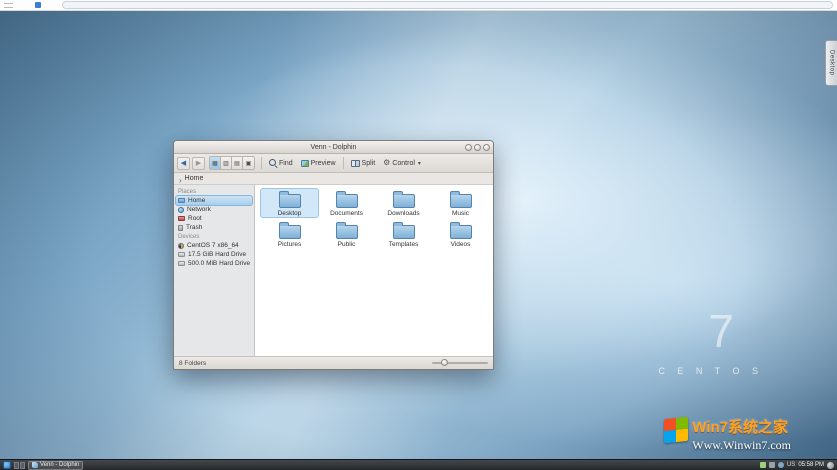 This screenshot has height=470, width=837. Describe the element at coordinates (194, 227) in the screenshot. I see `sidebar-item-label: Trash` at that location.